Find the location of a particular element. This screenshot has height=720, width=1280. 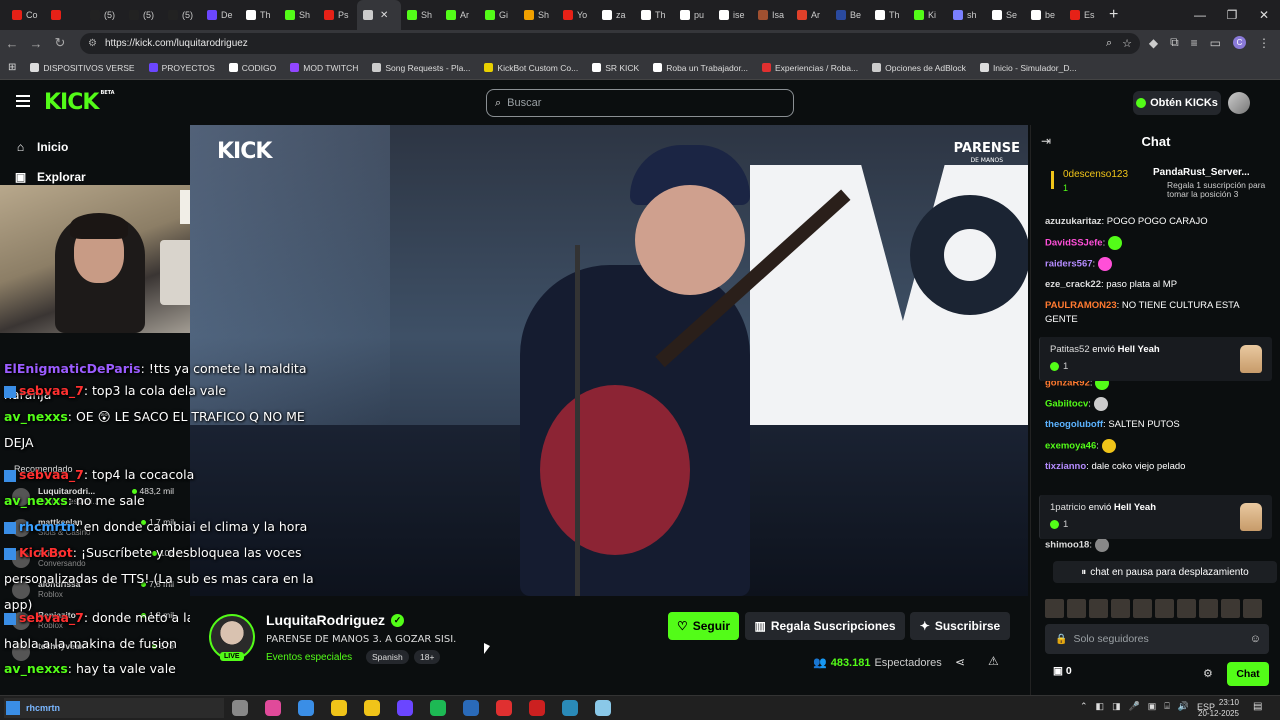

browser-tab: Ki is located at coordinates (927, 15).